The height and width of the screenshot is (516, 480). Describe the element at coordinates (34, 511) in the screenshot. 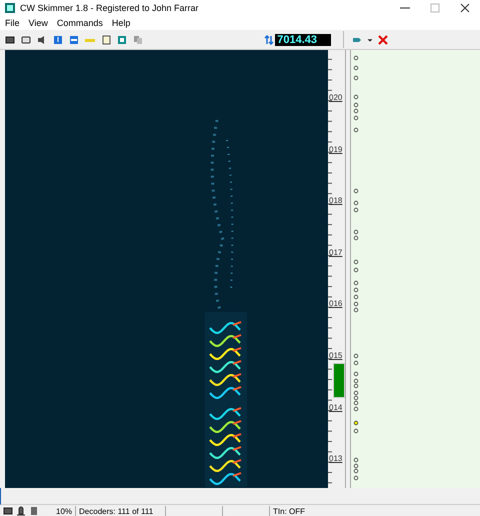

I see `book-icon` at that location.